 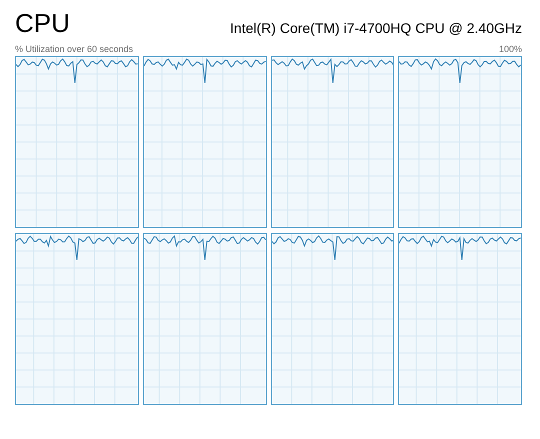 What do you see at coordinates (510, 49) in the screenshot?
I see `graph-max-label: 100%` at bounding box center [510, 49].